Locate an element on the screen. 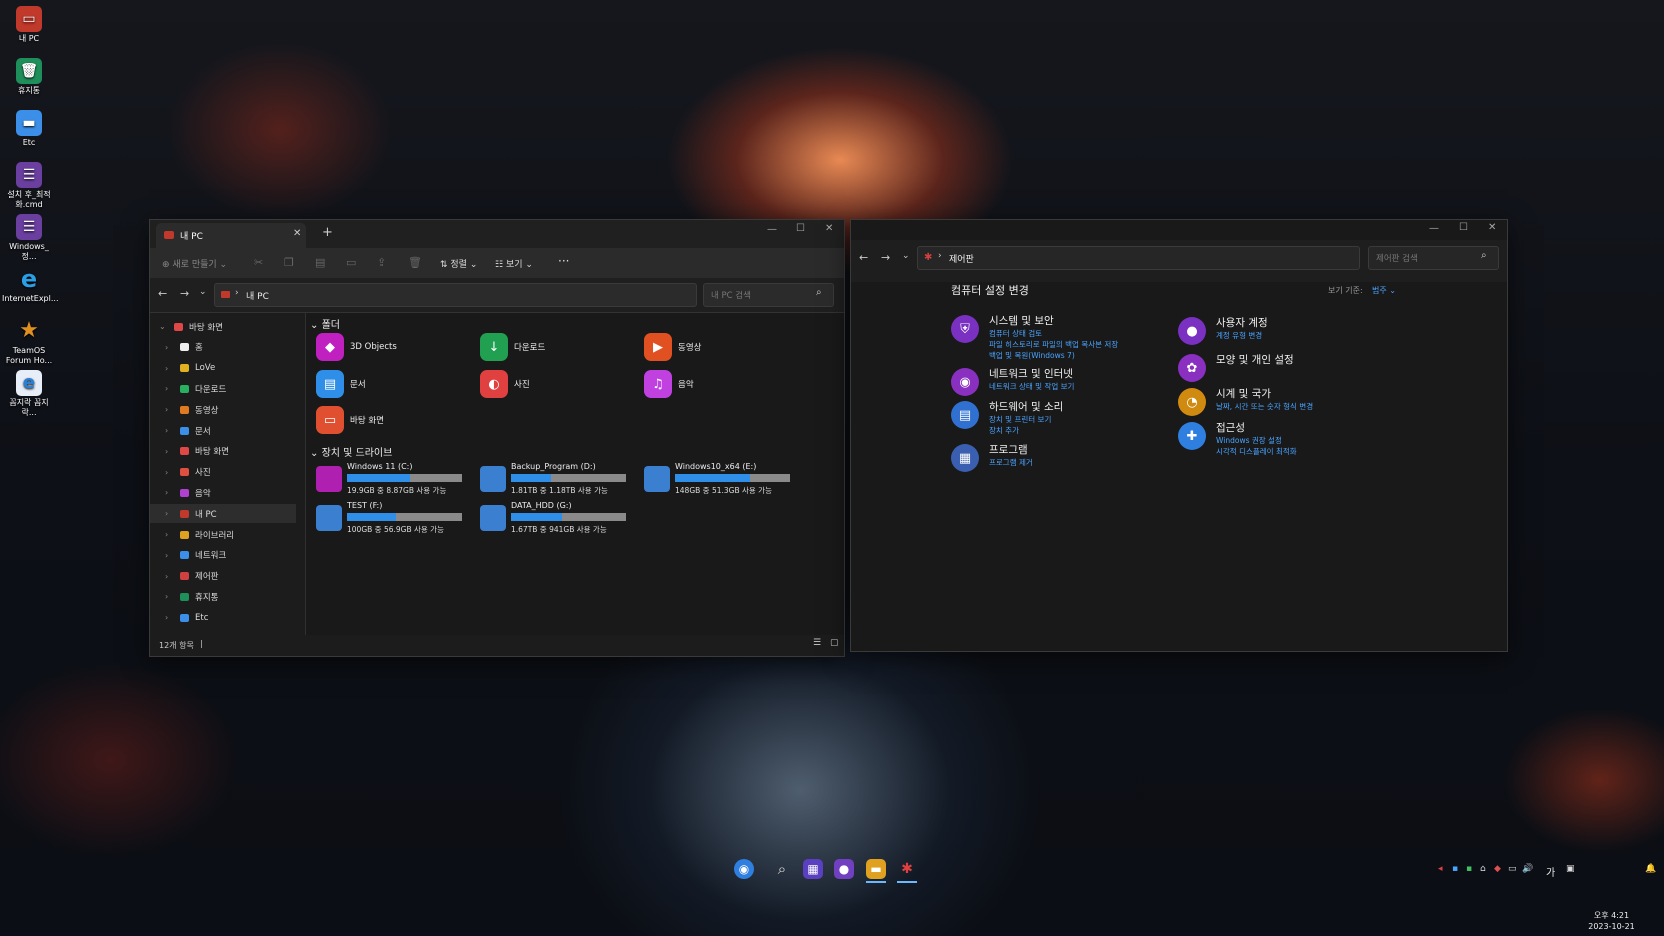  category-task-link: 네트워크 상태 및 작업 보기 is located at coordinates (1031, 386).